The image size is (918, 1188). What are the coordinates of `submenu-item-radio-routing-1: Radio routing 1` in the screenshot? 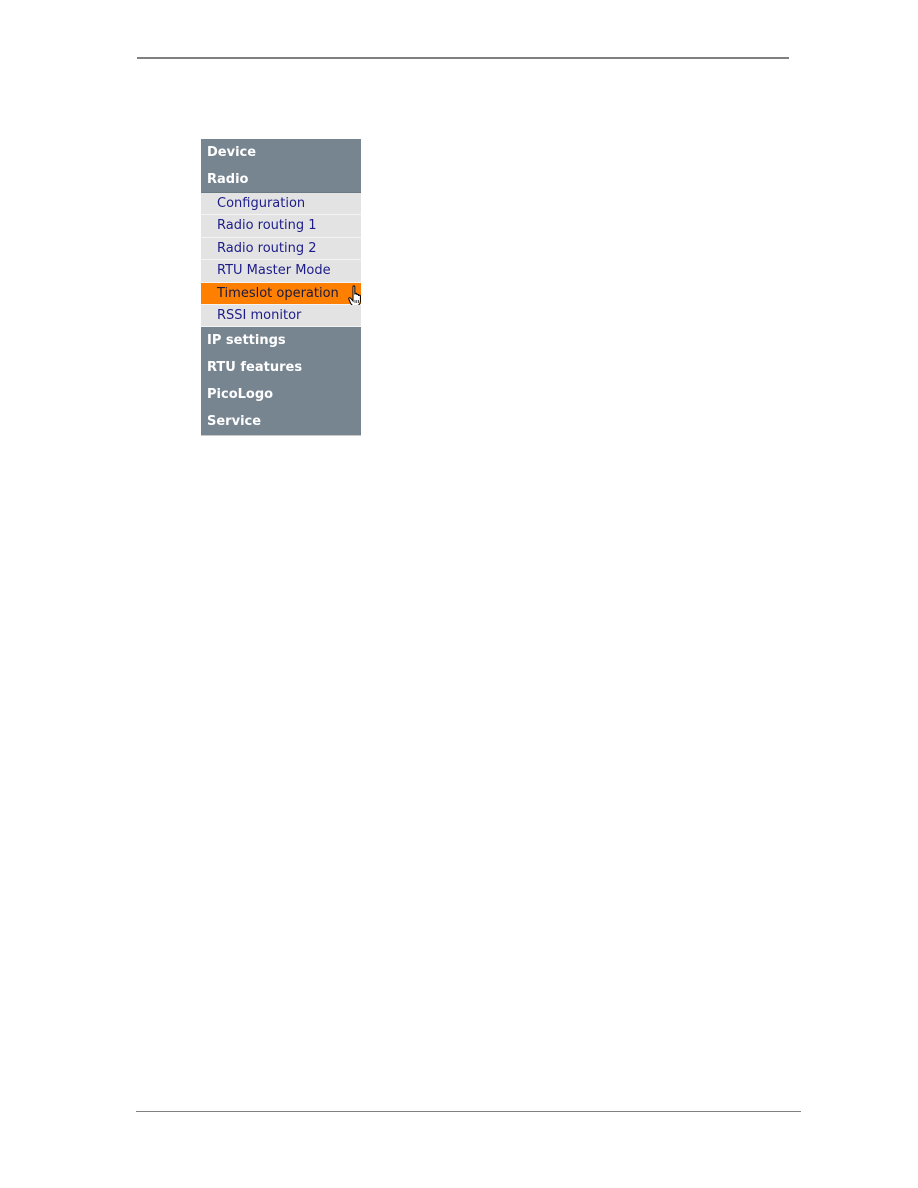 It's located at (281, 226).